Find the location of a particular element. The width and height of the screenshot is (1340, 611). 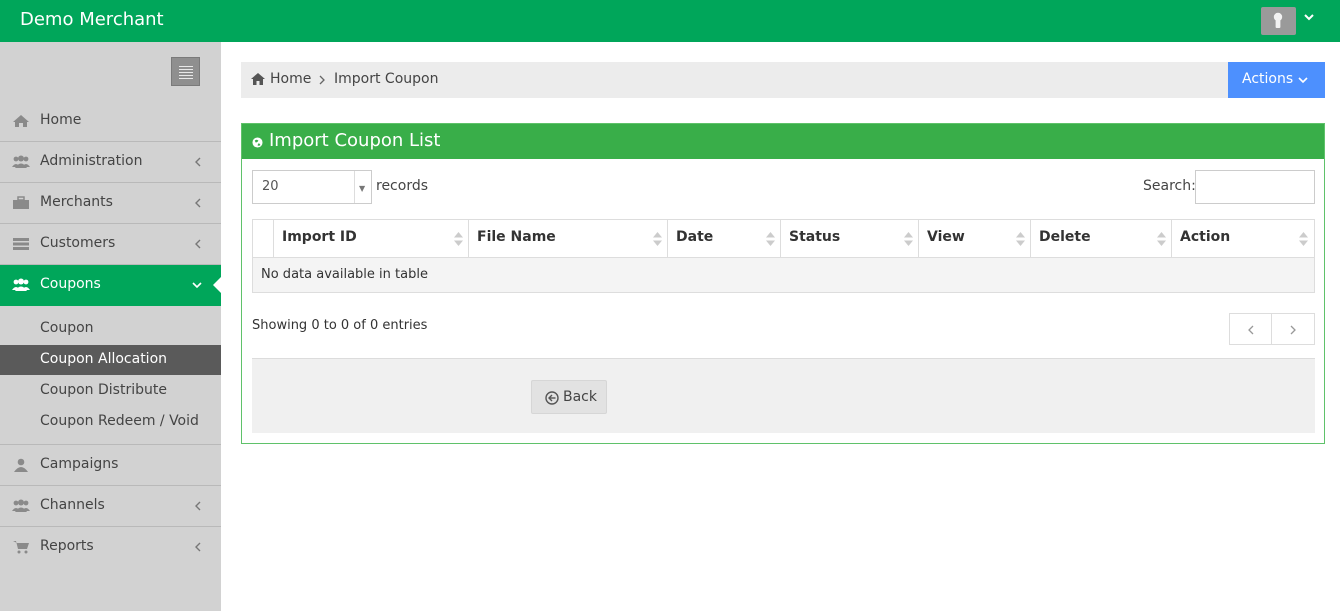

page-length-value: 20 is located at coordinates (270, 186).